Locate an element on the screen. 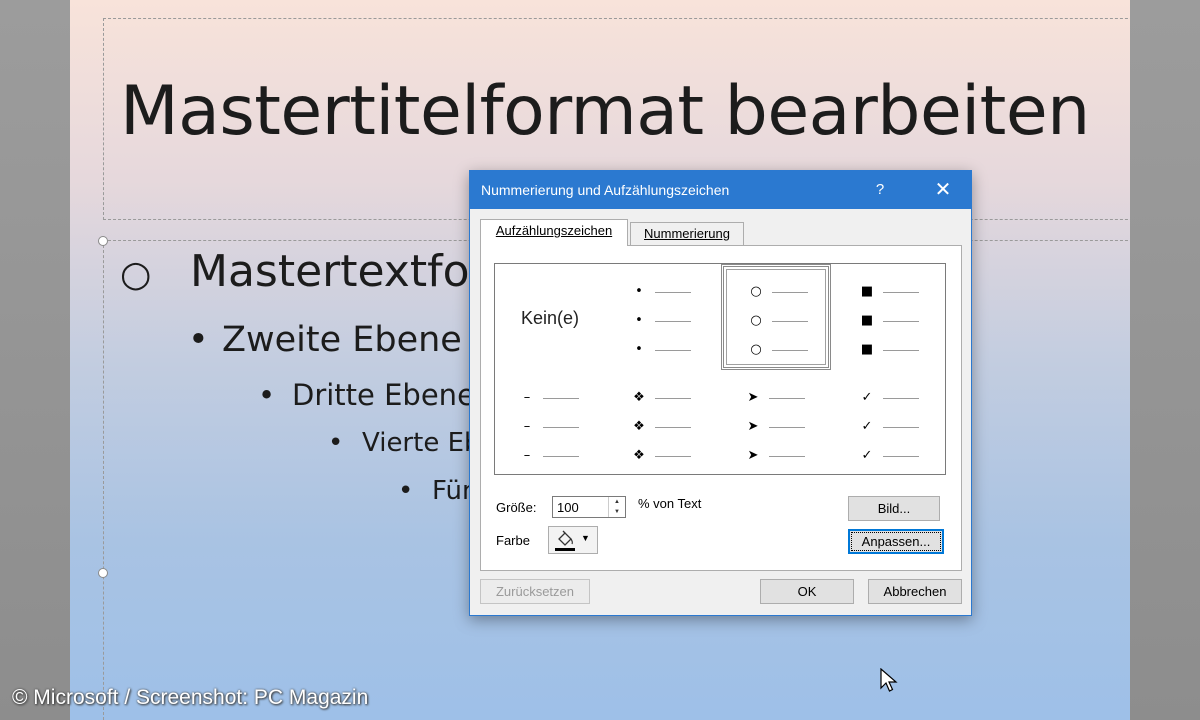  reset-button: Zurücksetzen is located at coordinates (535, 591).